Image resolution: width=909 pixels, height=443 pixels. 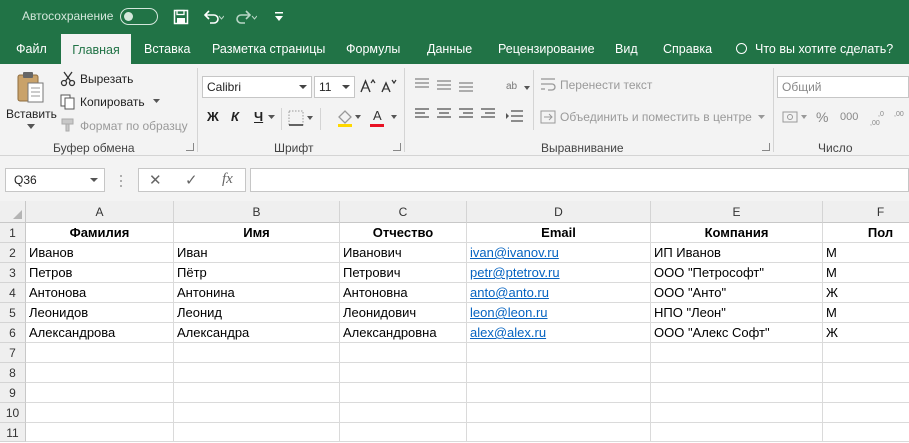 I want to click on cell-d2: ivan@ivanov.ru, so click(x=559, y=253).